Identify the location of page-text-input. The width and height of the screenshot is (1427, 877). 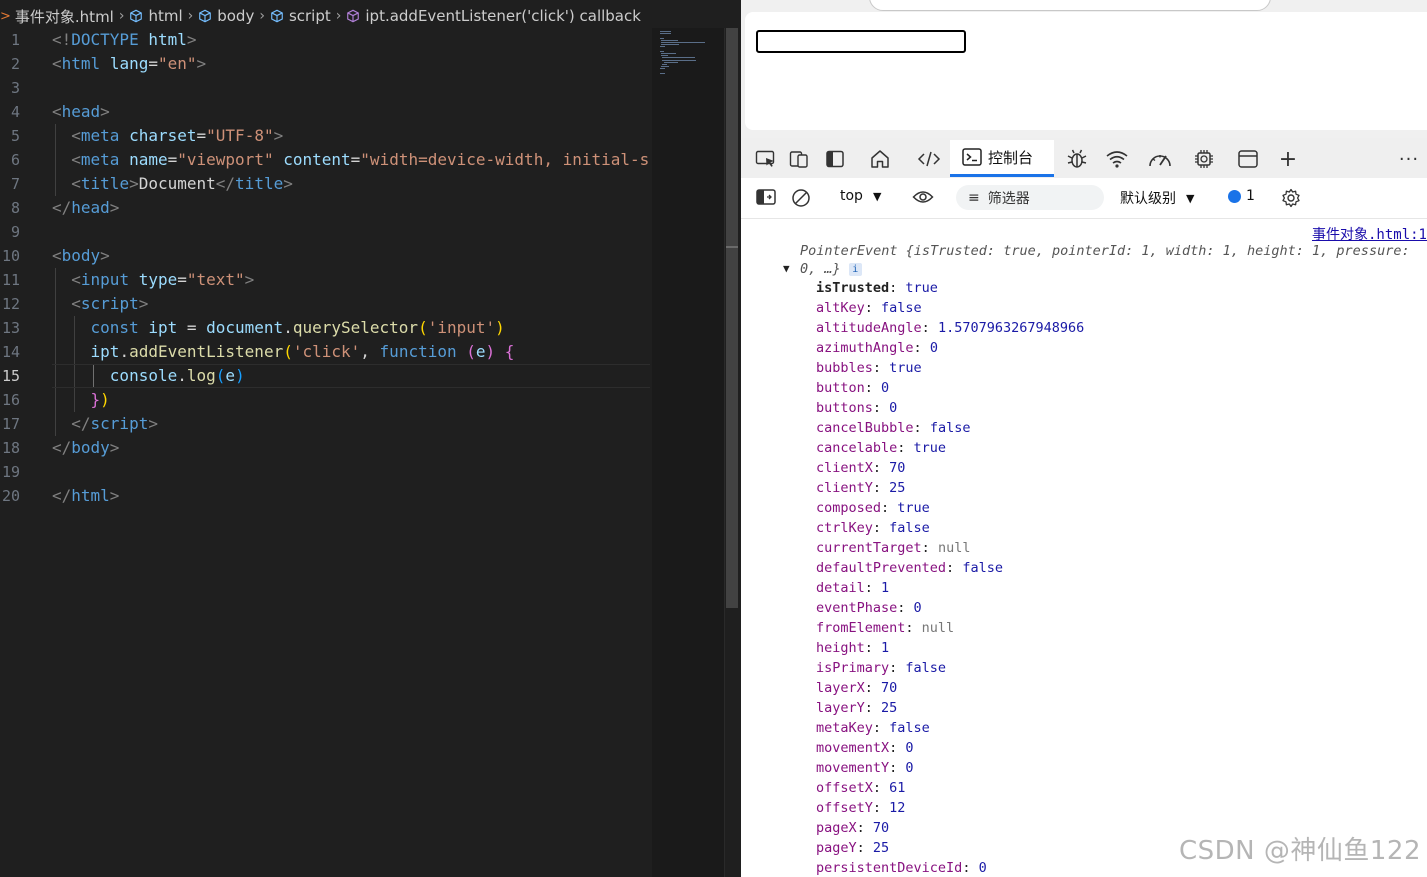
(861, 41).